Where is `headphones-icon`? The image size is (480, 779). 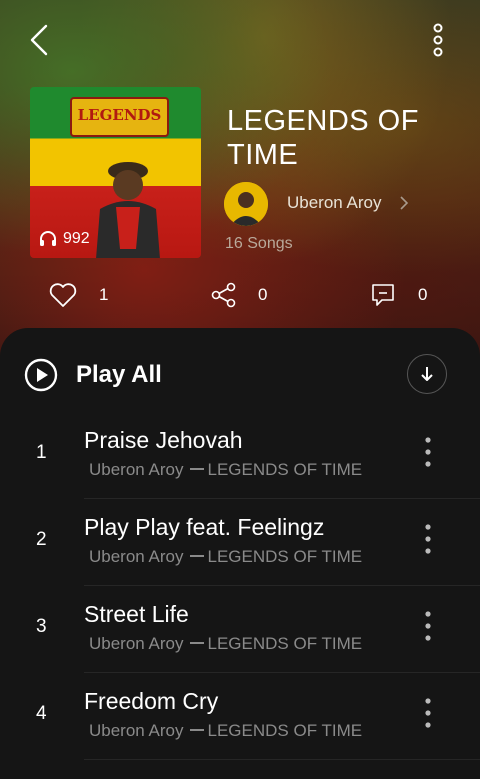 headphones-icon is located at coordinates (48, 238).